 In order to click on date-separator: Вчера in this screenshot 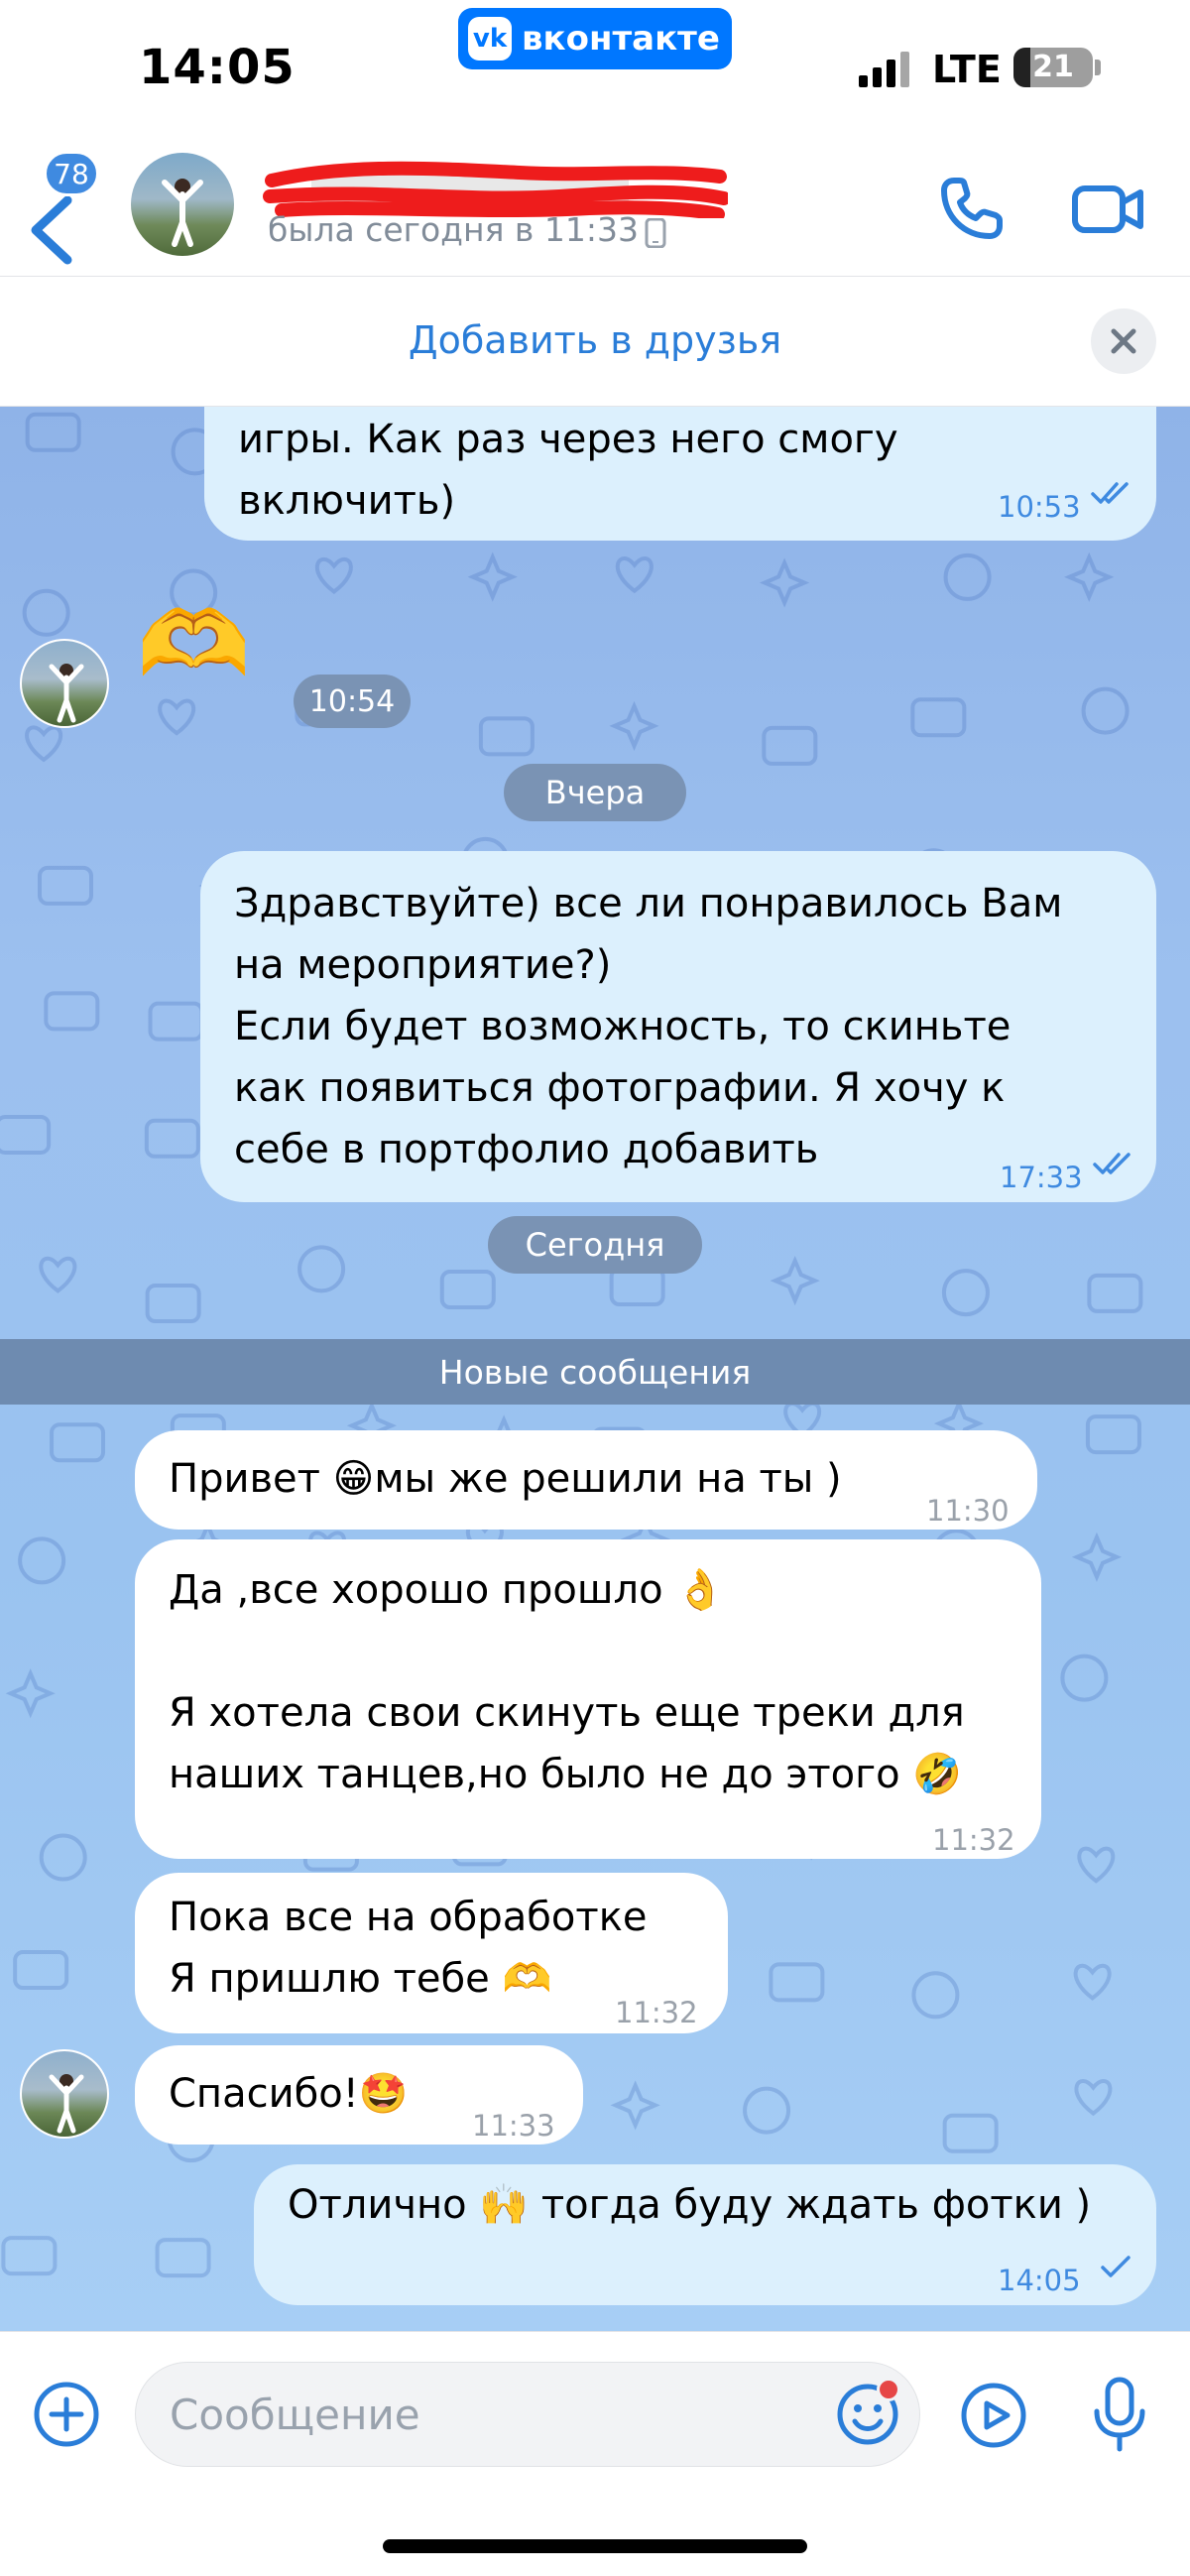, I will do `click(595, 792)`.